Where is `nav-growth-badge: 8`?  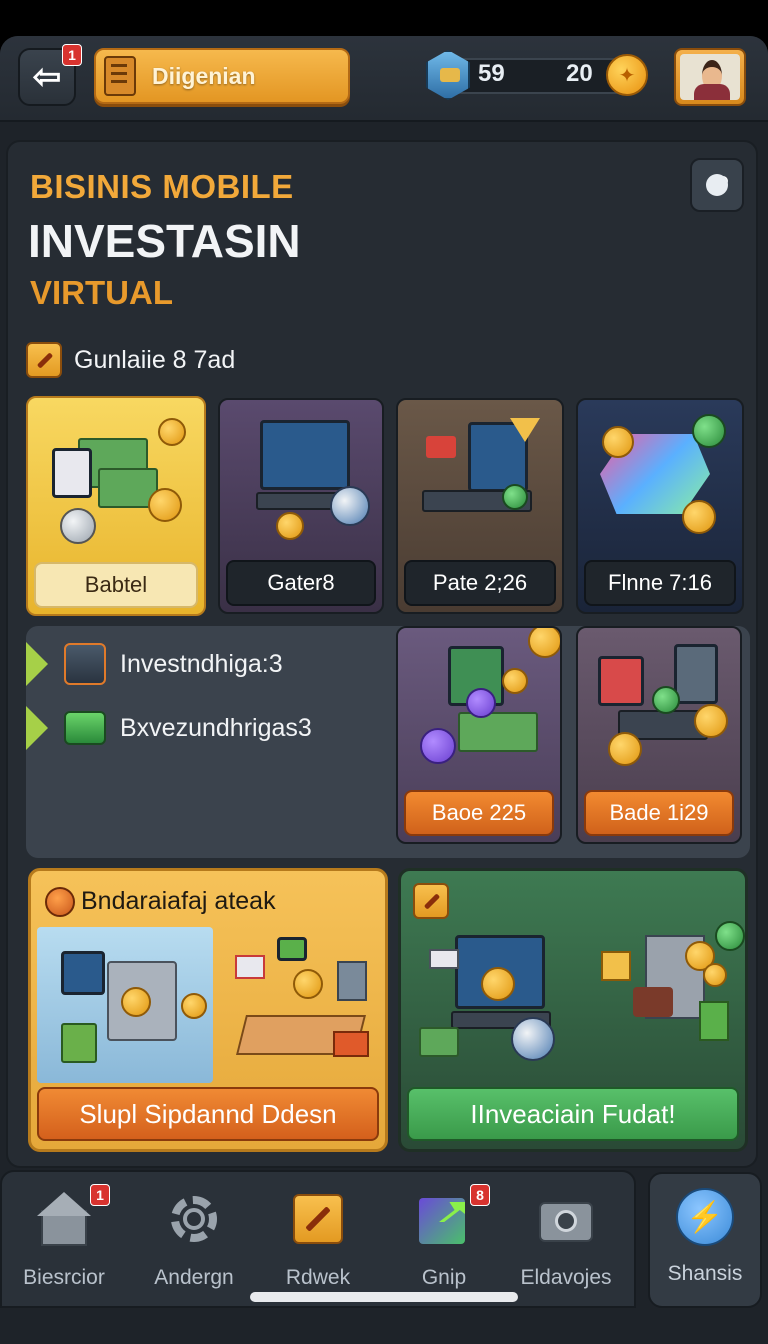
nav-growth-badge: 8 is located at coordinates (480, 1195).